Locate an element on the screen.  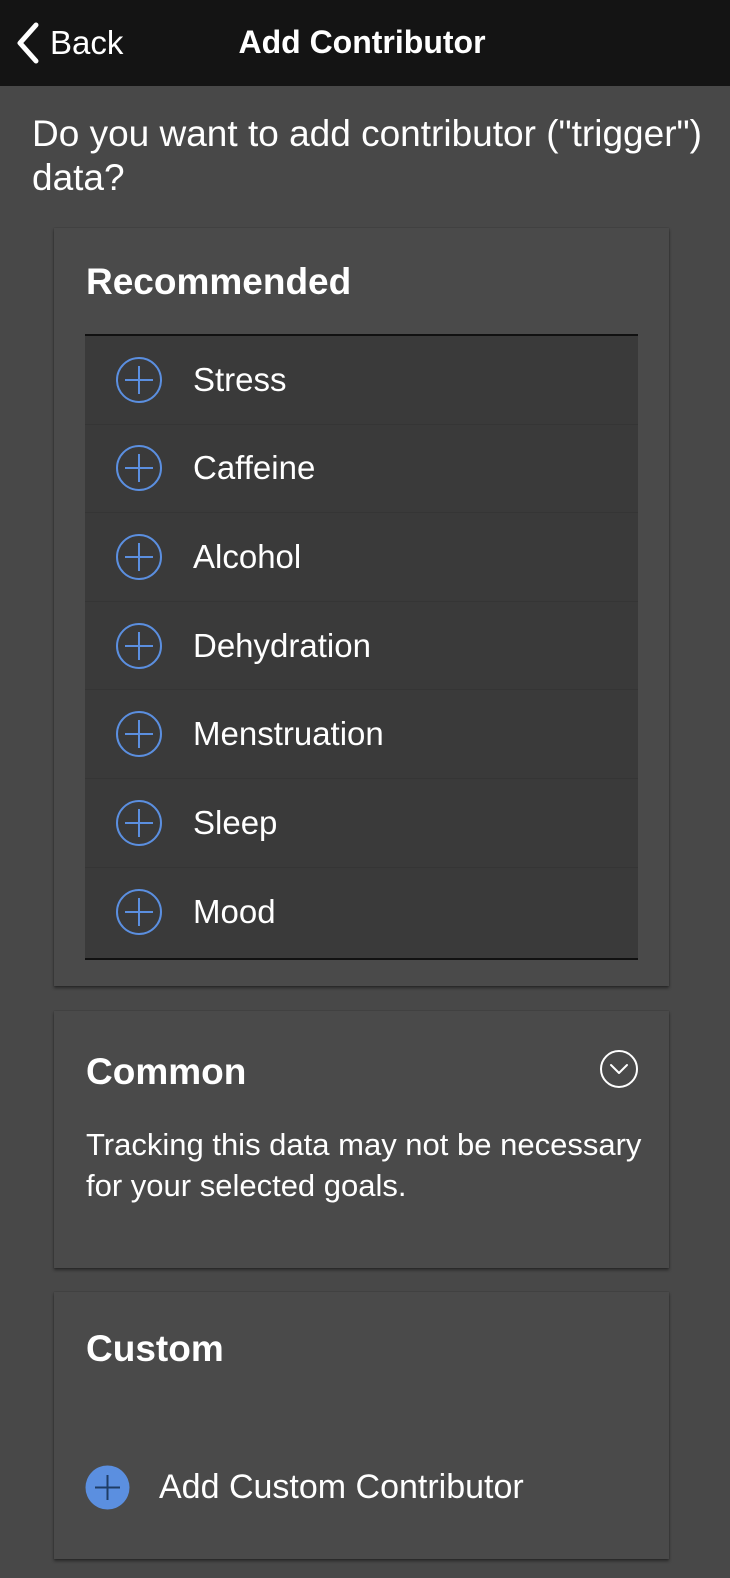
list-item-label: Menstruation is located at coordinates (288, 734).